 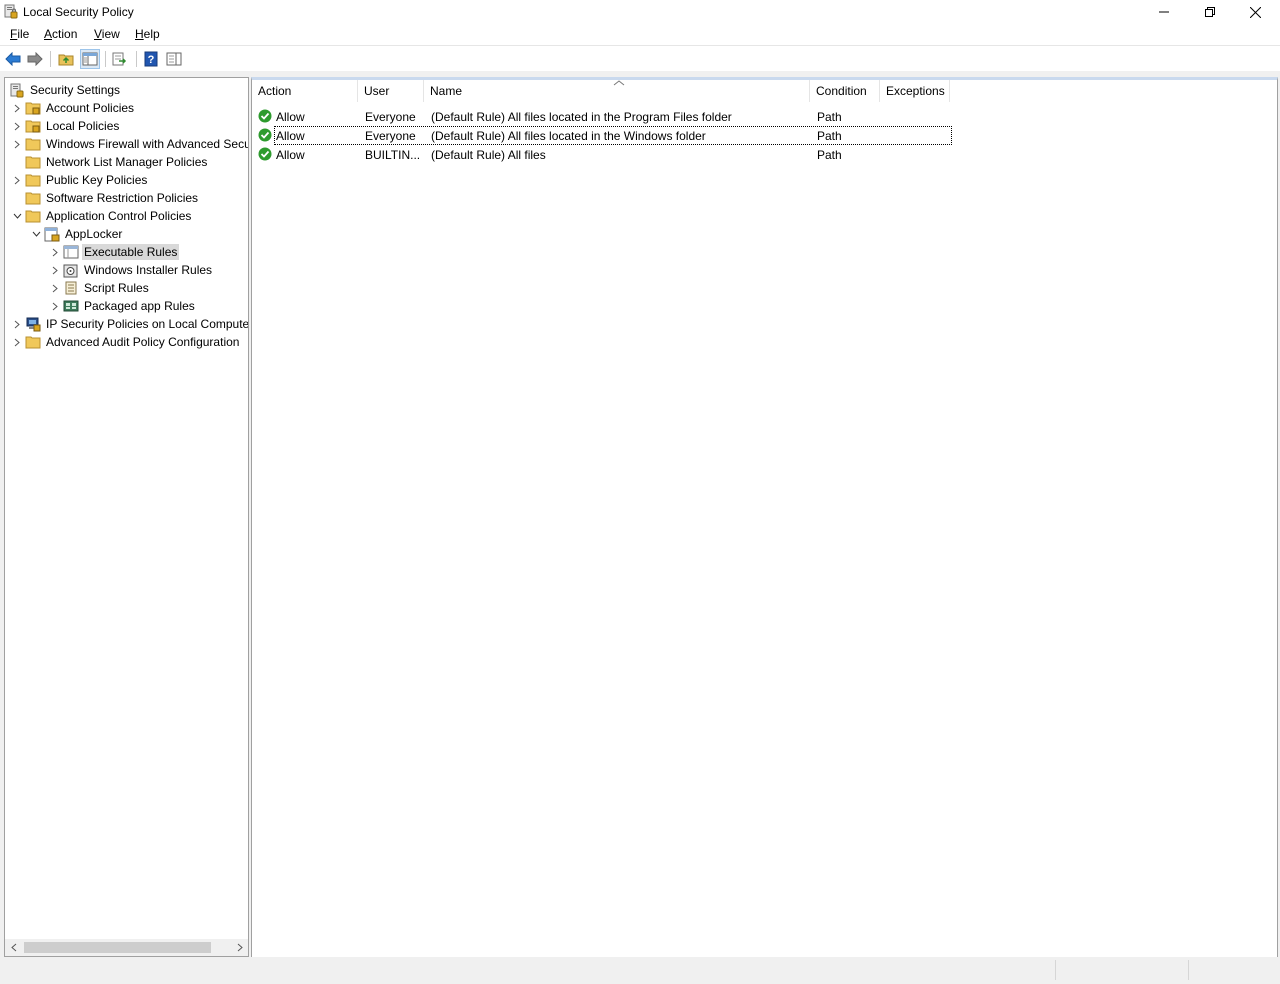 I want to click on up-one-level-button, so click(x=66, y=59).